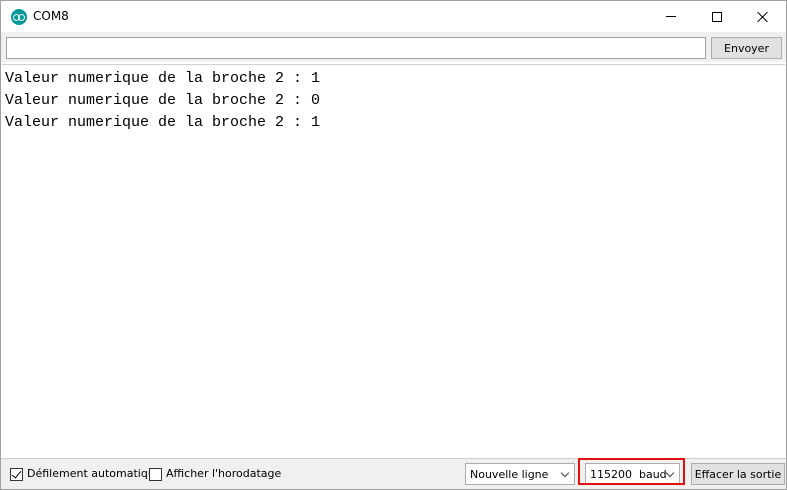  I want to click on line-ending-value: Nouvelle ligne, so click(509, 474).